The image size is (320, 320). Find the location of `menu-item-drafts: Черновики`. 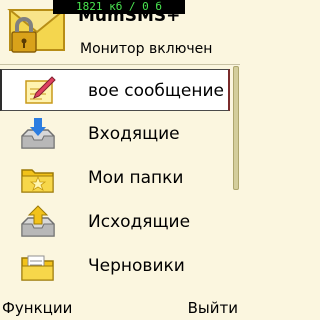

menu-item-drafts: Черновики is located at coordinates (115, 266).